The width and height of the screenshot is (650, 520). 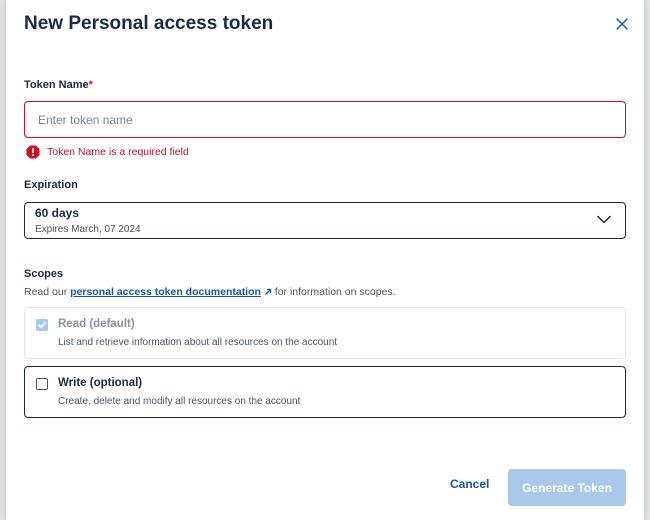 What do you see at coordinates (567, 487) in the screenshot?
I see `generate-token-button: Generate Token` at bounding box center [567, 487].